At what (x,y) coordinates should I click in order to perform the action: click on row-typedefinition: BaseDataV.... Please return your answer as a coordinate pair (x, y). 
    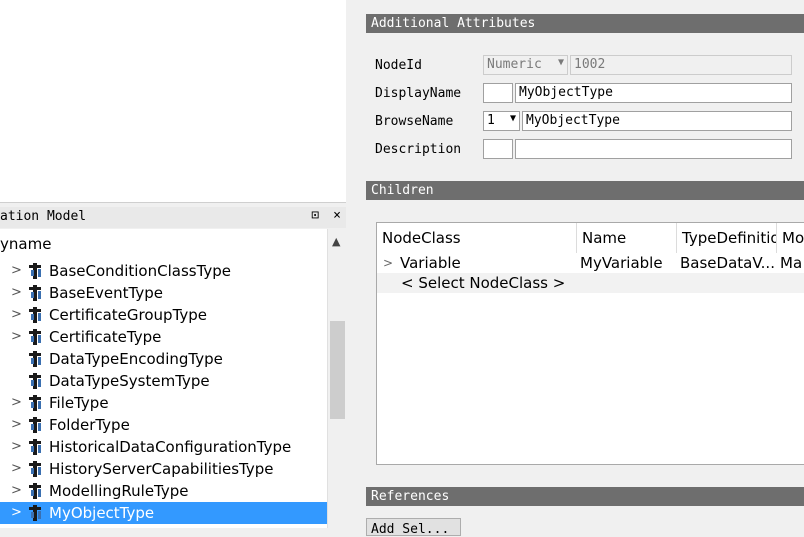
    Looking at the image, I should click on (727, 263).